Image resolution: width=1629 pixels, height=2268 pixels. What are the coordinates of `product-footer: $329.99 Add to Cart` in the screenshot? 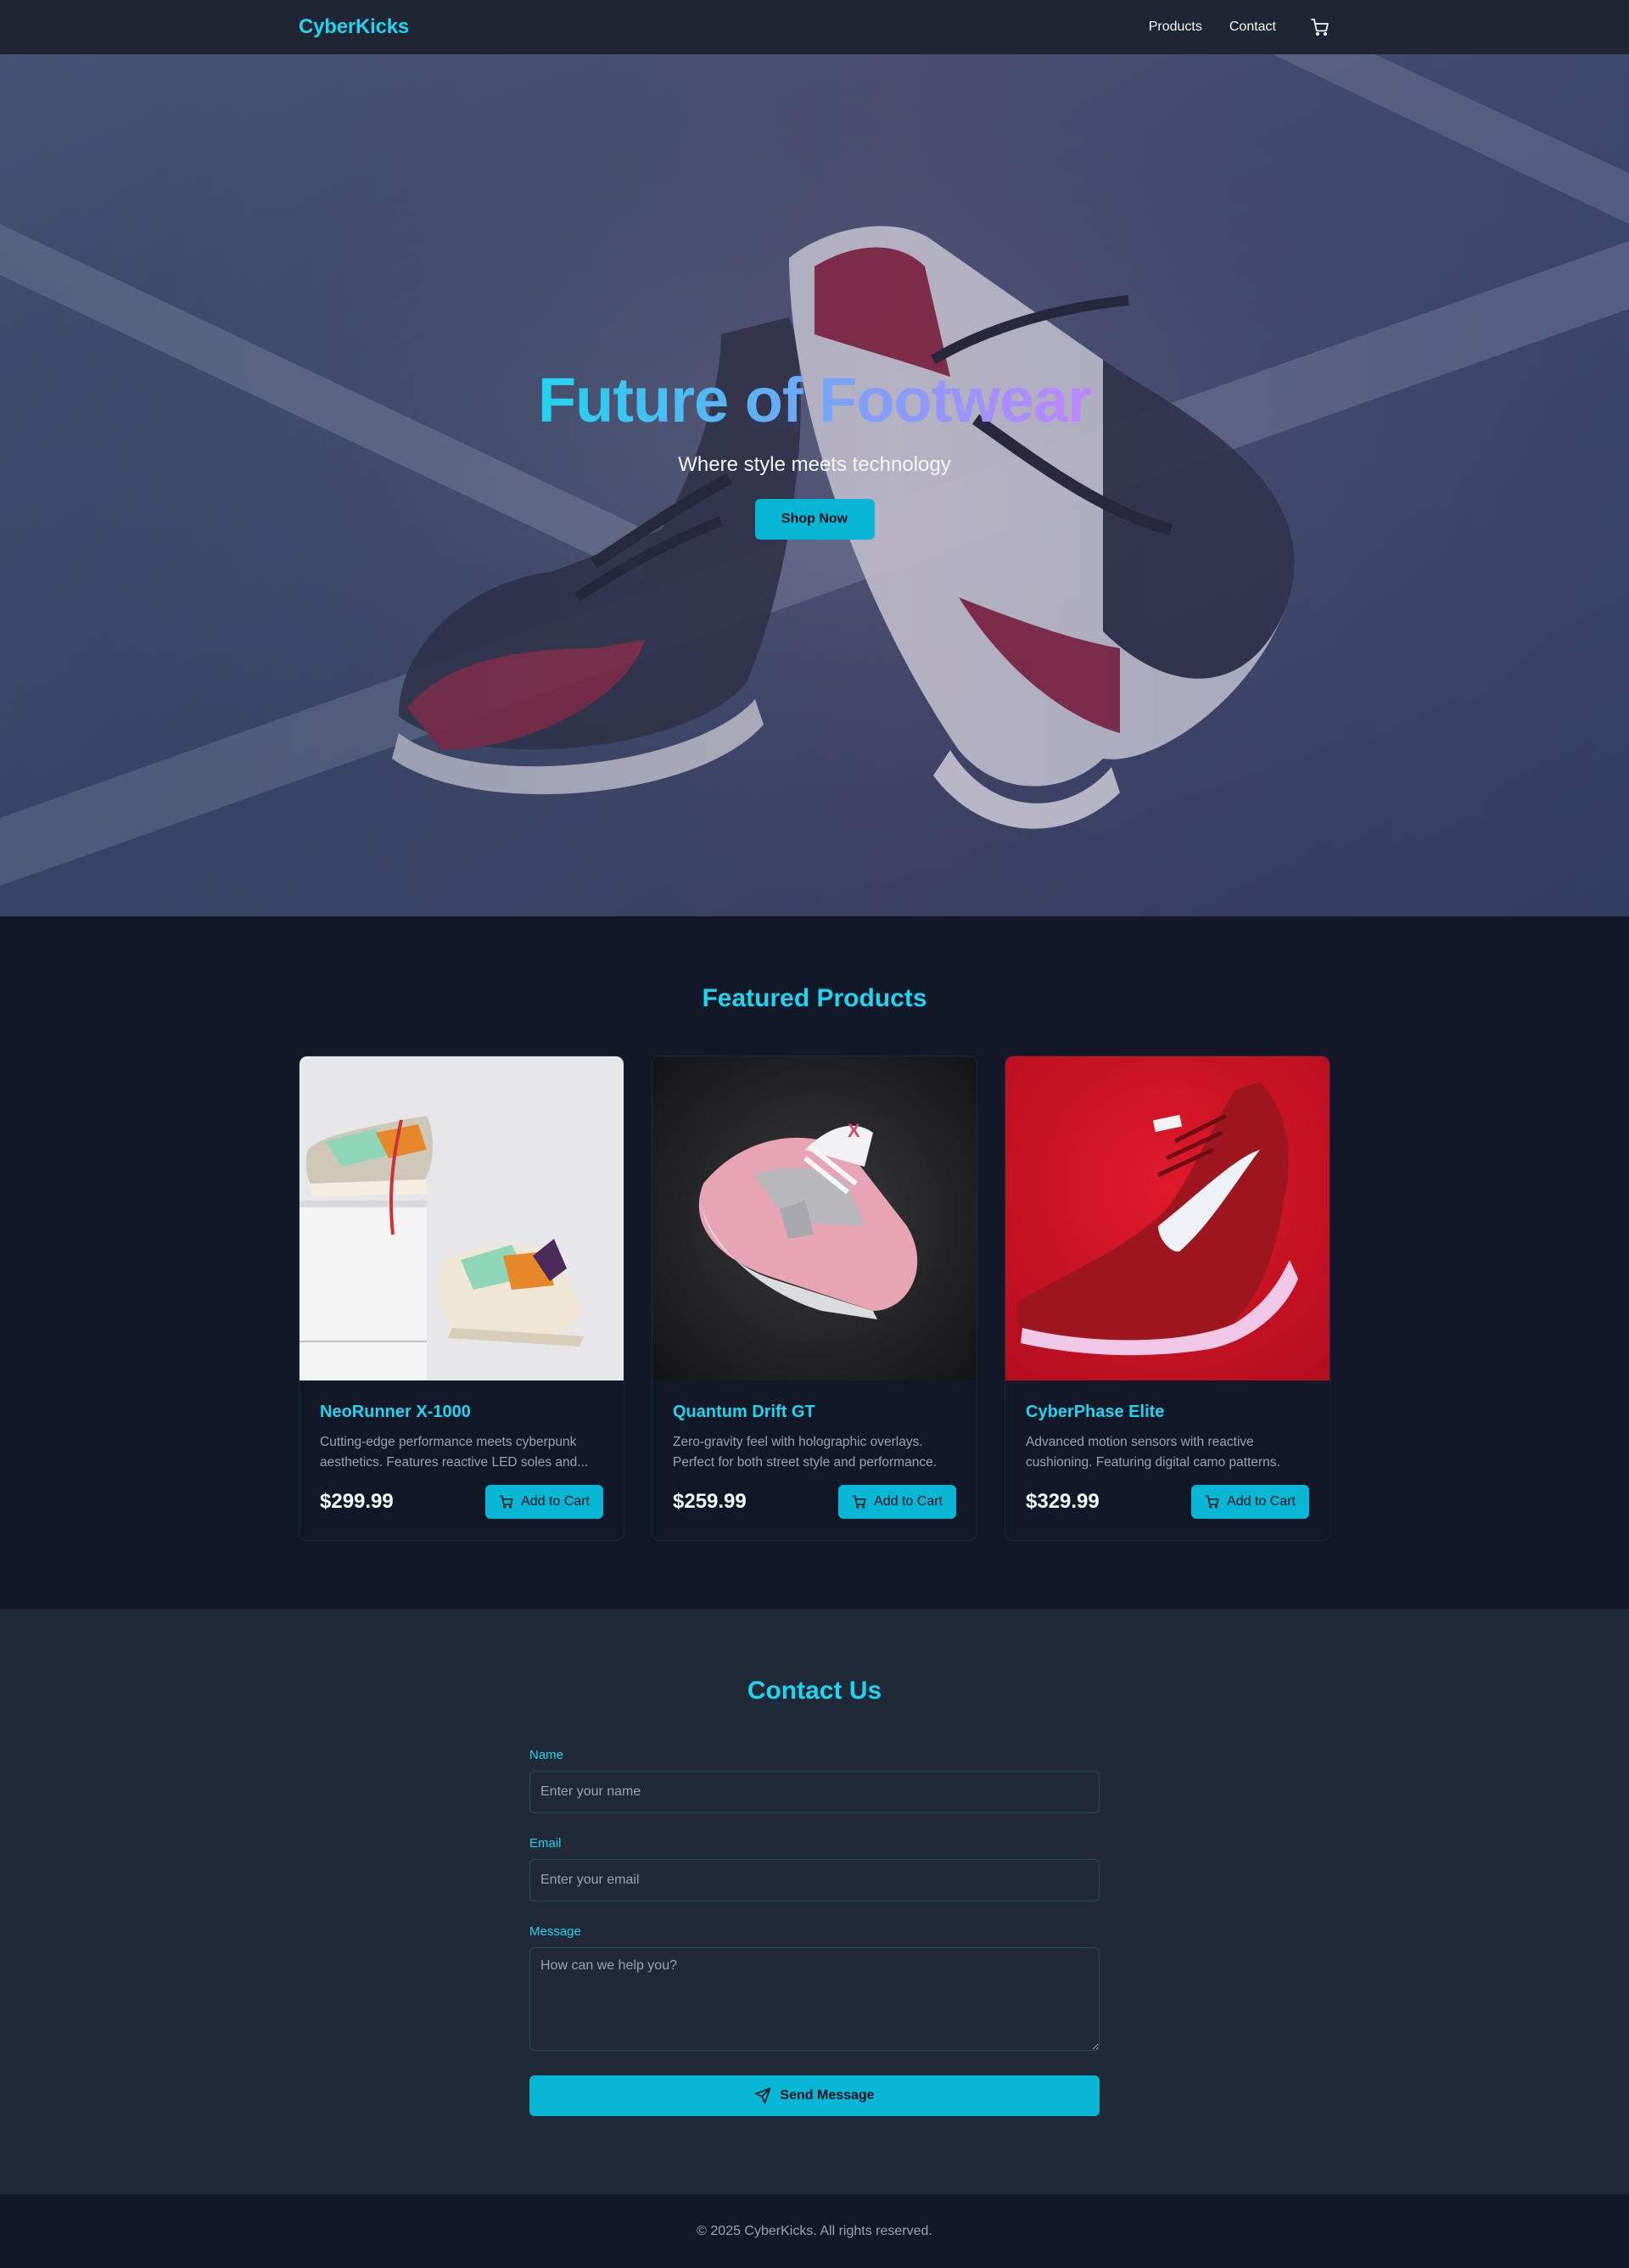 It's located at (1167, 1502).